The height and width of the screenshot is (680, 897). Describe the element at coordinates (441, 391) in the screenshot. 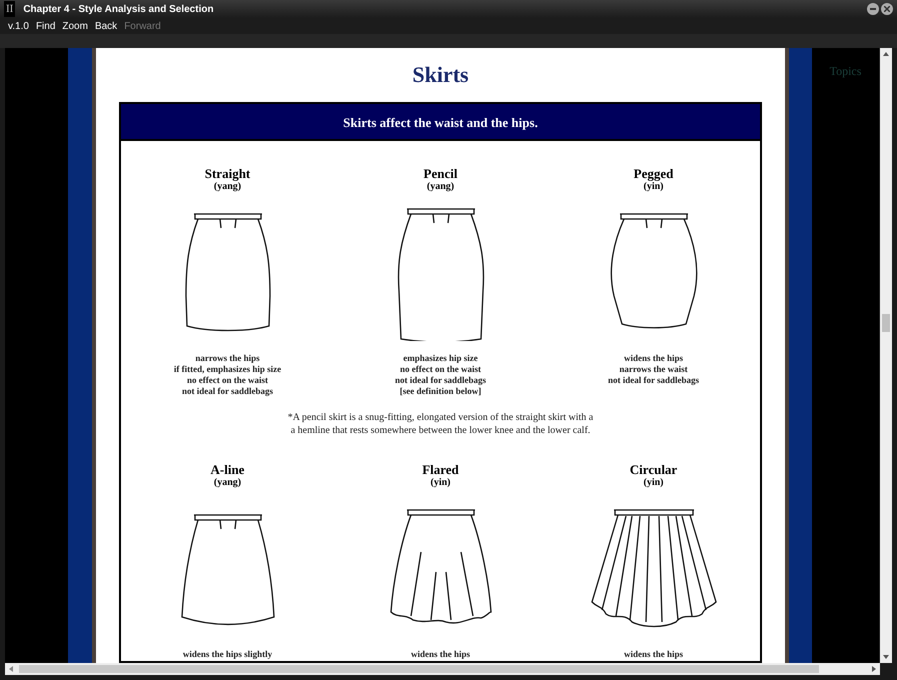

I see `note: [see definition below]` at that location.